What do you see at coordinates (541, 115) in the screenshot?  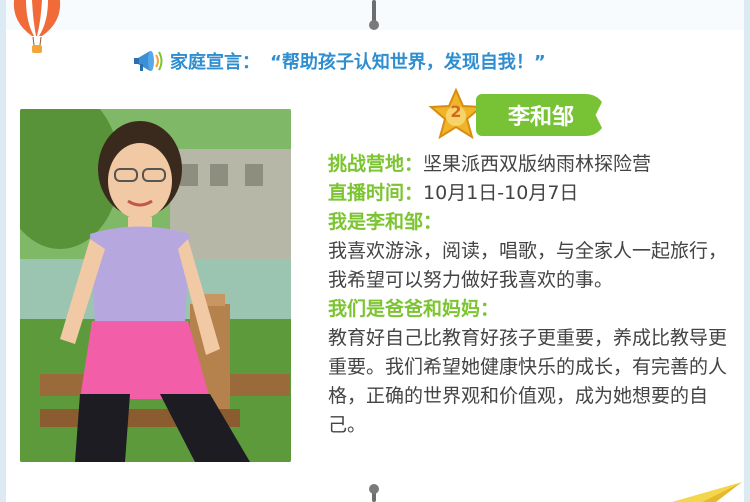 I see `child-name: 李和邹` at bounding box center [541, 115].